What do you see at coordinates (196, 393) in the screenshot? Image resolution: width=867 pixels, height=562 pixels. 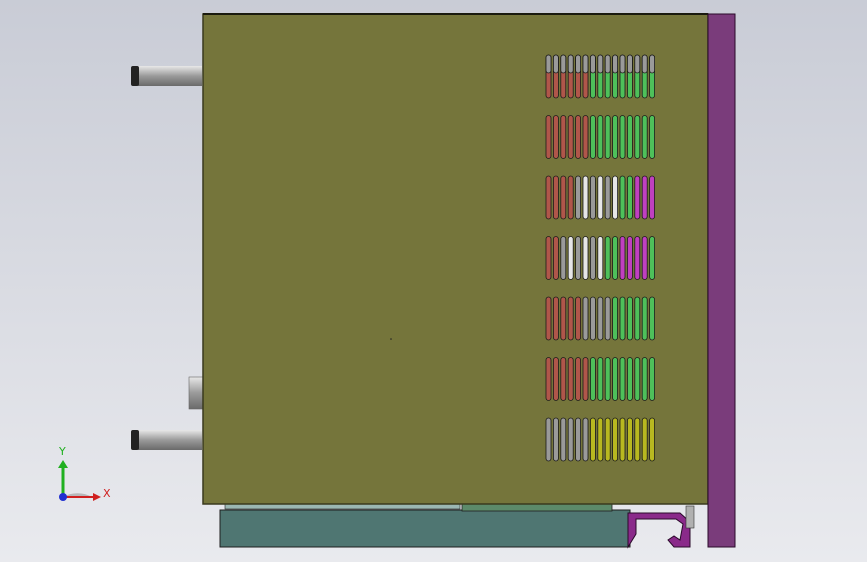 I see `connector-stub` at bounding box center [196, 393].